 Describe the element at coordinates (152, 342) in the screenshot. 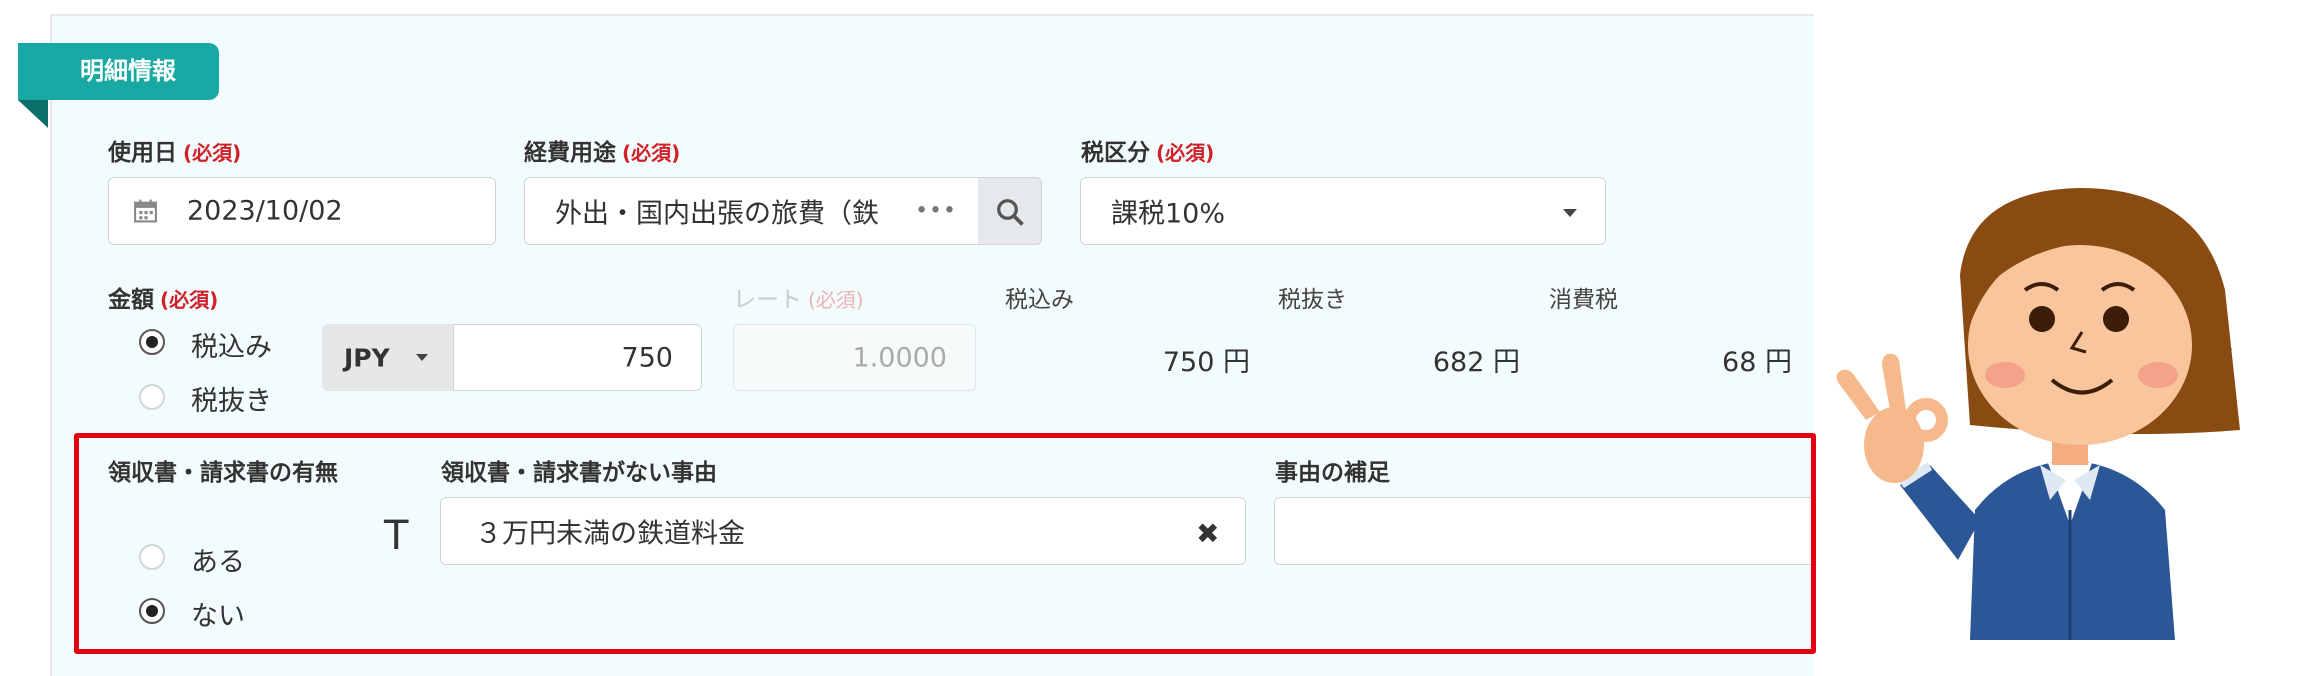

I see `radio-tax-included` at that location.